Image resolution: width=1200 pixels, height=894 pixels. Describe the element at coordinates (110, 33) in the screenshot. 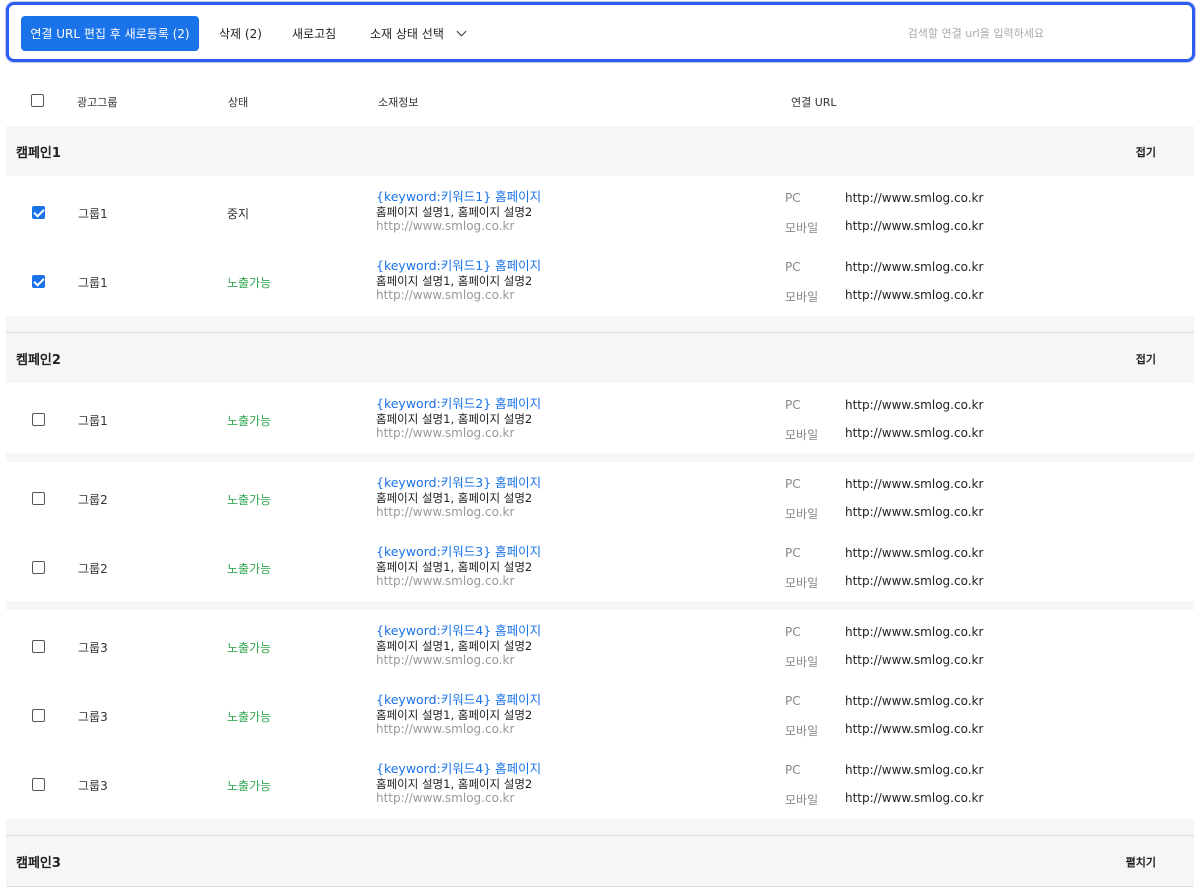

I see `edit-url-register-button: 연결 URL 편집 후 새로등록 (2)` at that location.